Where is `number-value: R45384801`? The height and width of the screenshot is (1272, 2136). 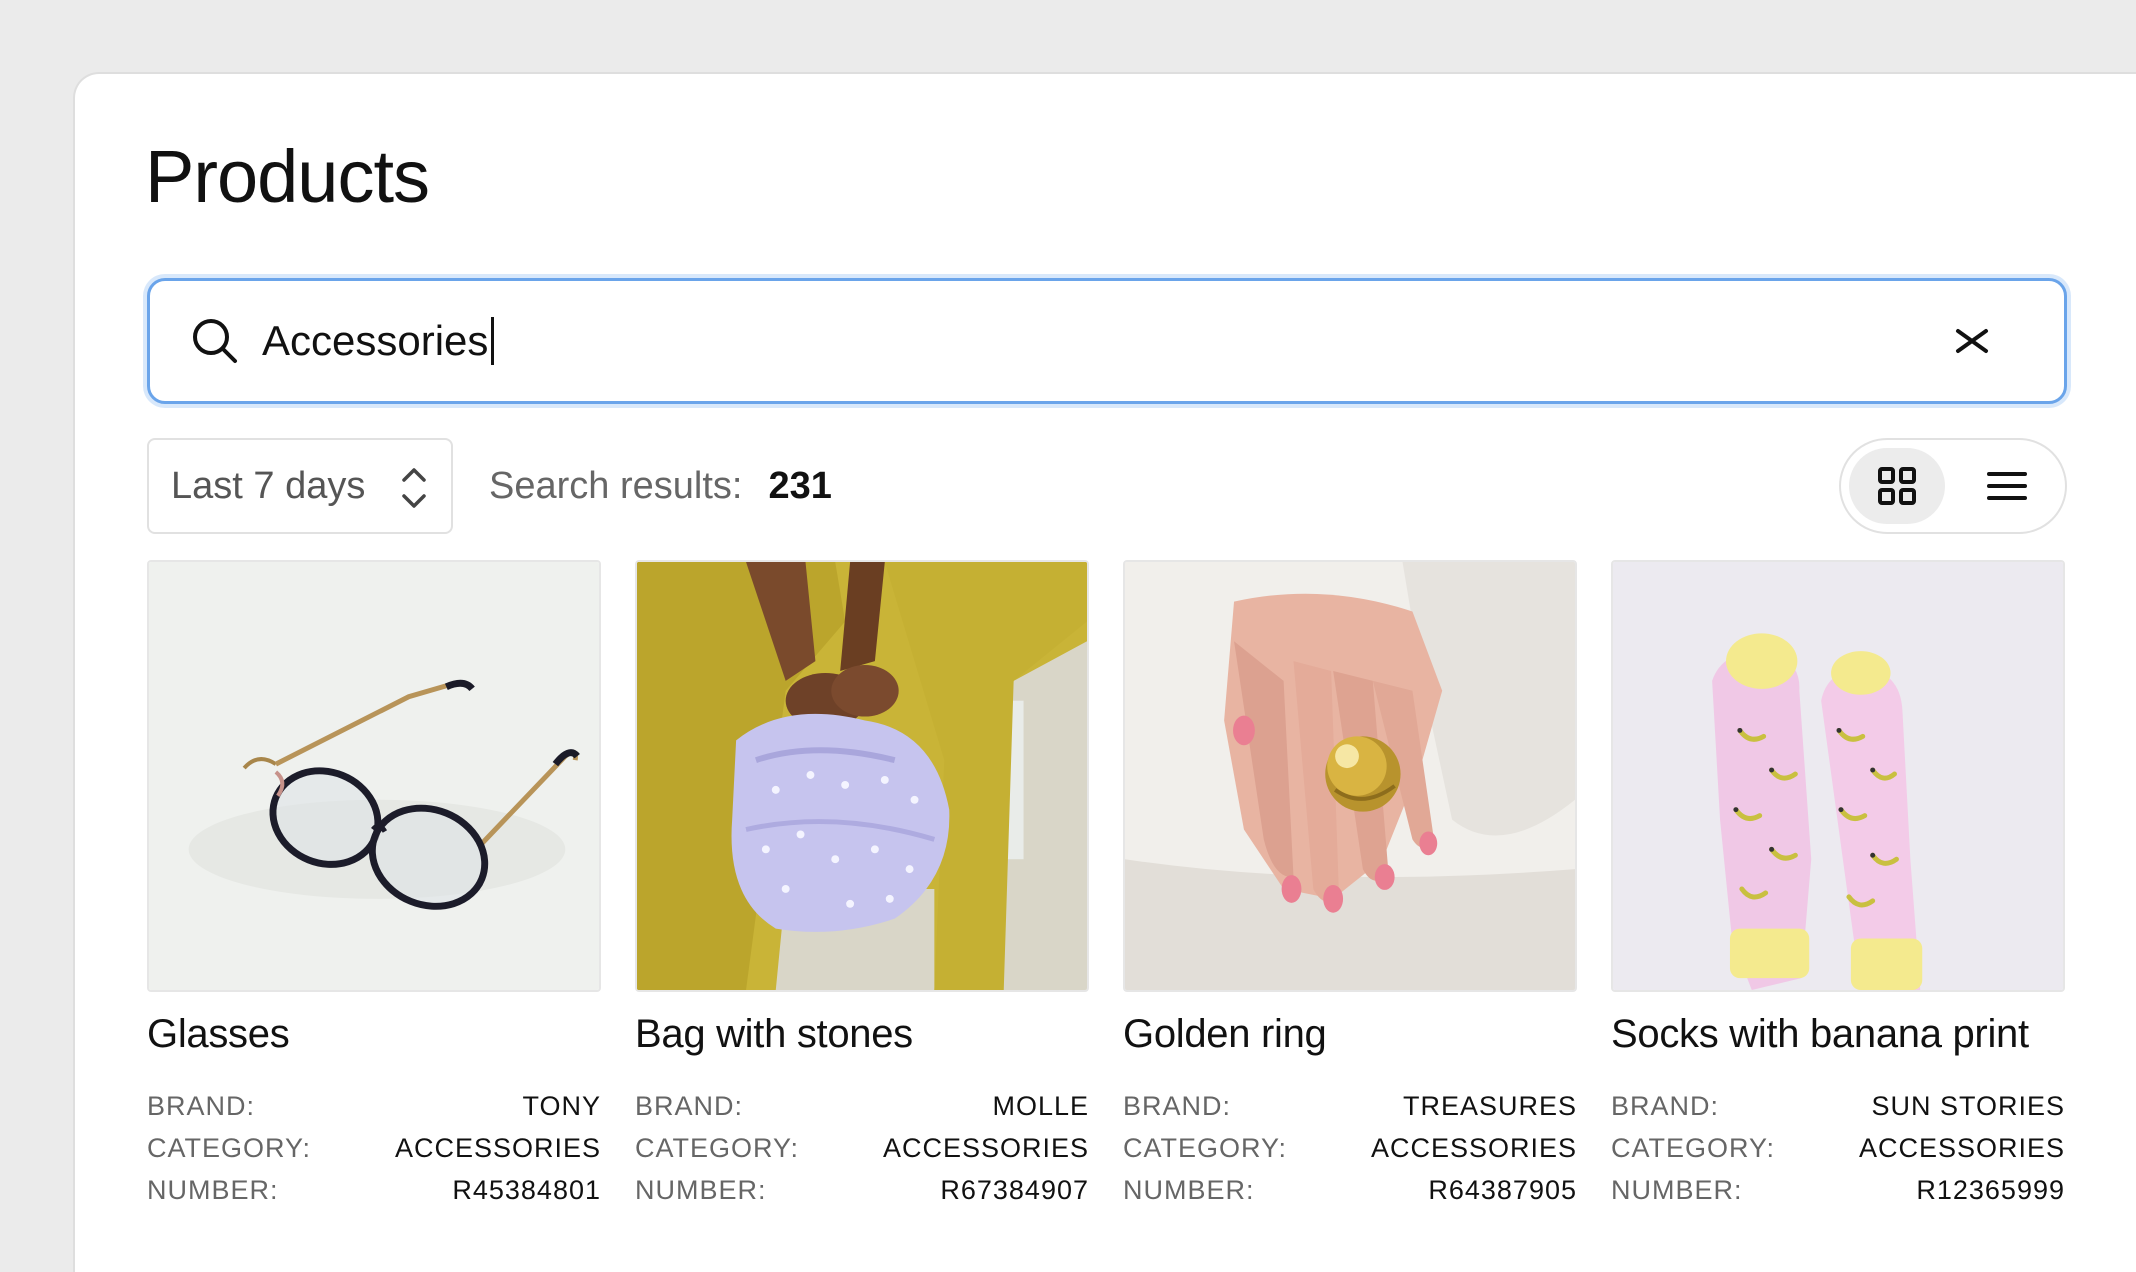
number-value: R45384801 is located at coordinates (526, 1190).